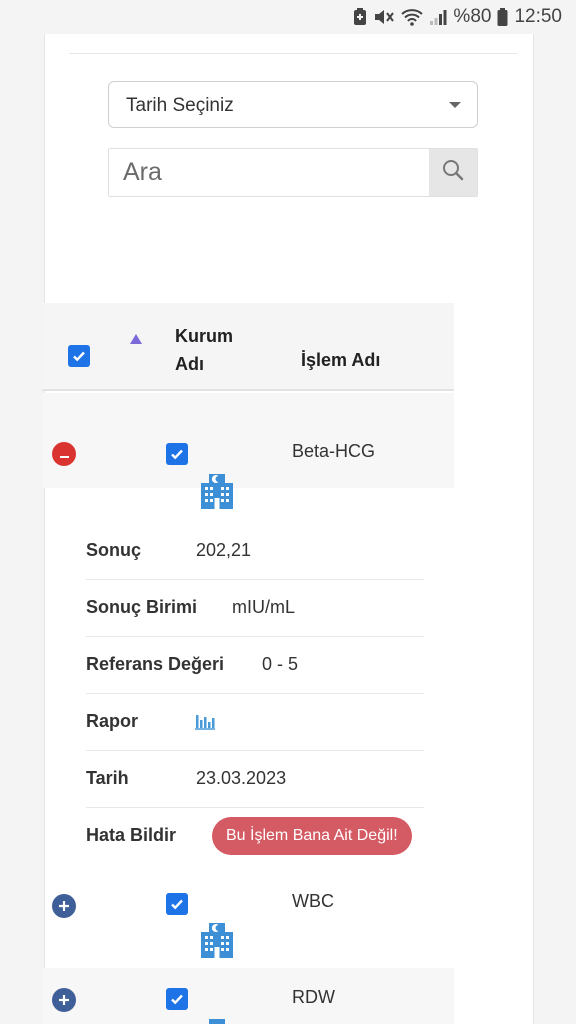  What do you see at coordinates (255, 665) in the screenshot?
I see `detail-reference: Referans Değeri 0 - 5` at bounding box center [255, 665].